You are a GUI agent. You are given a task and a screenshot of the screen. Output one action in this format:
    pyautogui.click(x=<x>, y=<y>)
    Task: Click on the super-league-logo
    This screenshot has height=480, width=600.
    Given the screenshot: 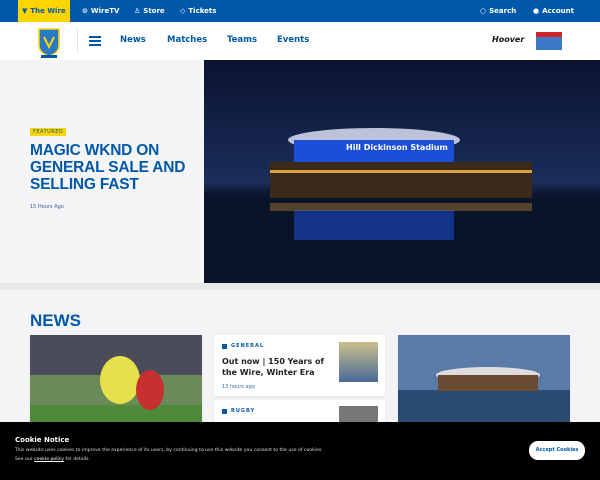 What is the action you would take?
    pyautogui.click(x=549, y=41)
    